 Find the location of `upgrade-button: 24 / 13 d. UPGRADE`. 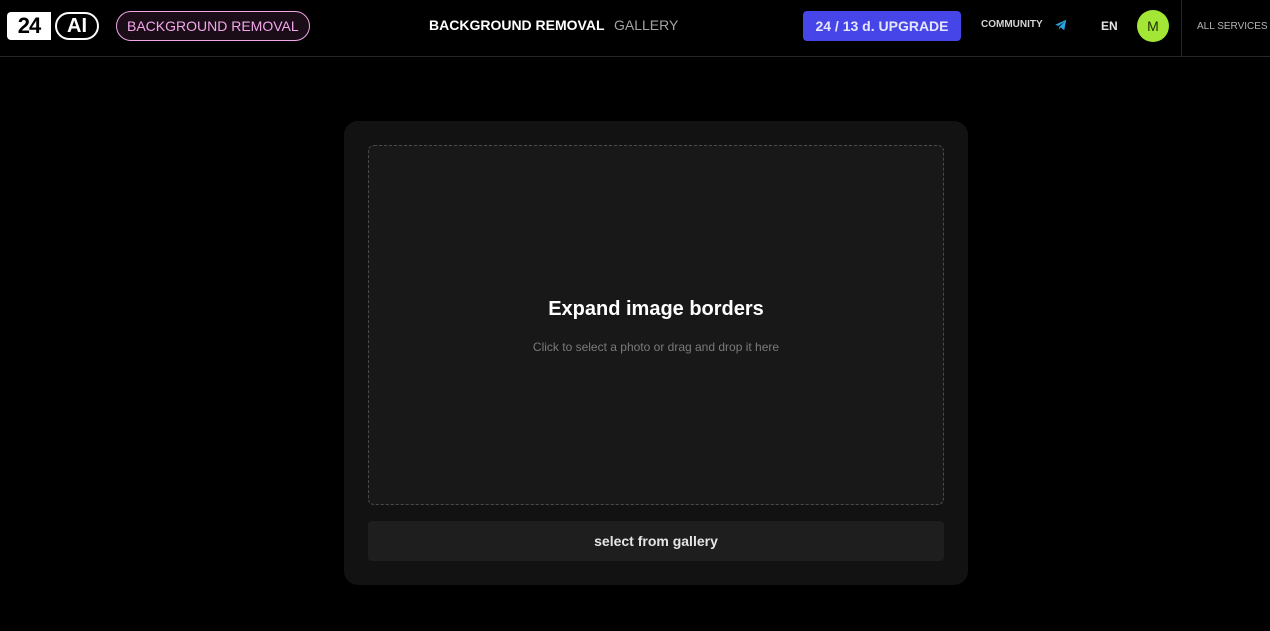

upgrade-button: 24 / 13 d. UPGRADE is located at coordinates (882, 26).